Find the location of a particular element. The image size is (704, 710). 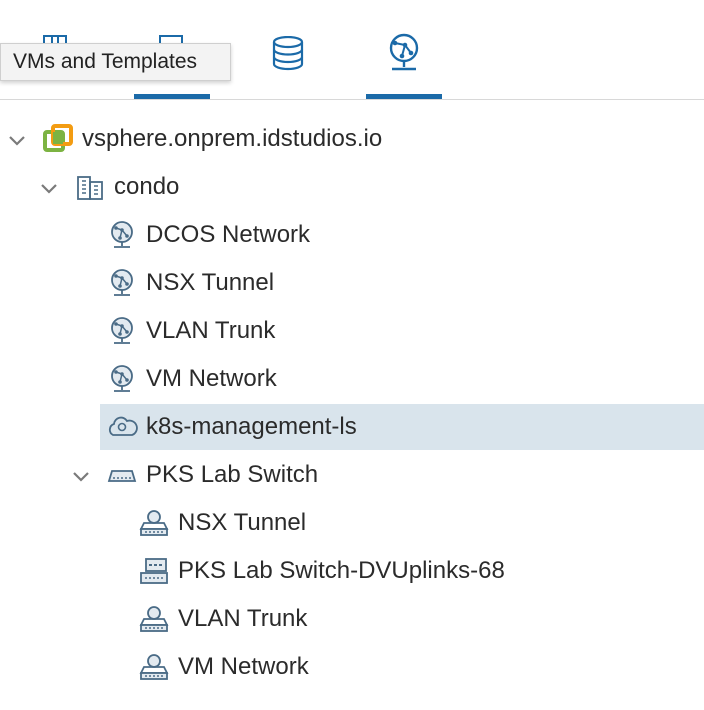

tree-item-label: PKS Lab Switch is located at coordinates (232, 474).